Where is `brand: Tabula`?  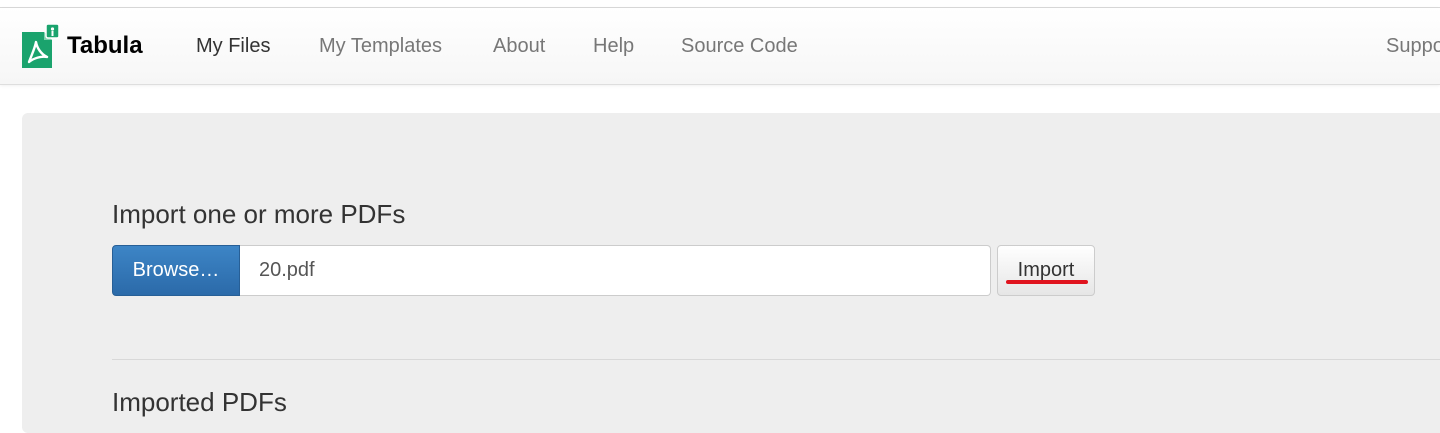
brand: Tabula is located at coordinates (81, 46).